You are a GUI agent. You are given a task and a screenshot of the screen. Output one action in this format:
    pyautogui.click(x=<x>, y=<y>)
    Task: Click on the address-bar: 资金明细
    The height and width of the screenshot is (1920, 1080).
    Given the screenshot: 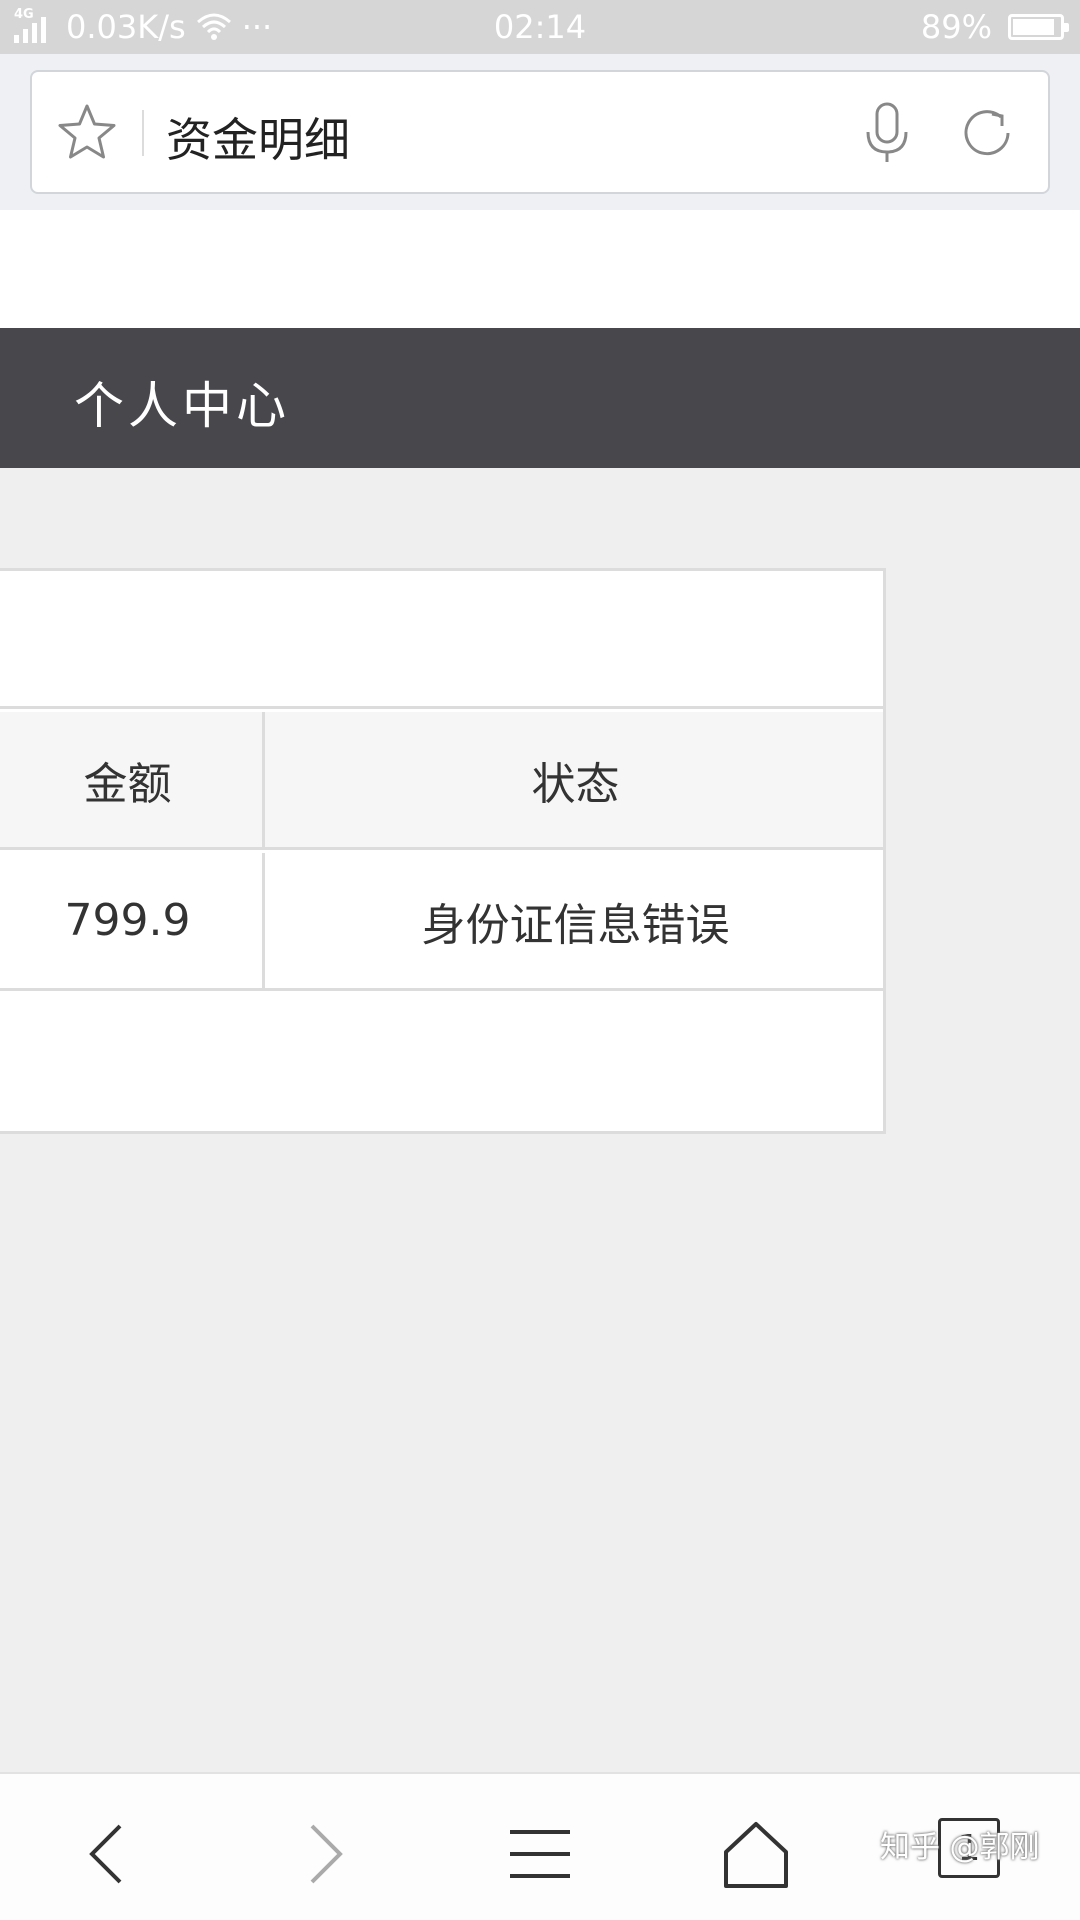 What is the action you would take?
    pyautogui.click(x=540, y=132)
    